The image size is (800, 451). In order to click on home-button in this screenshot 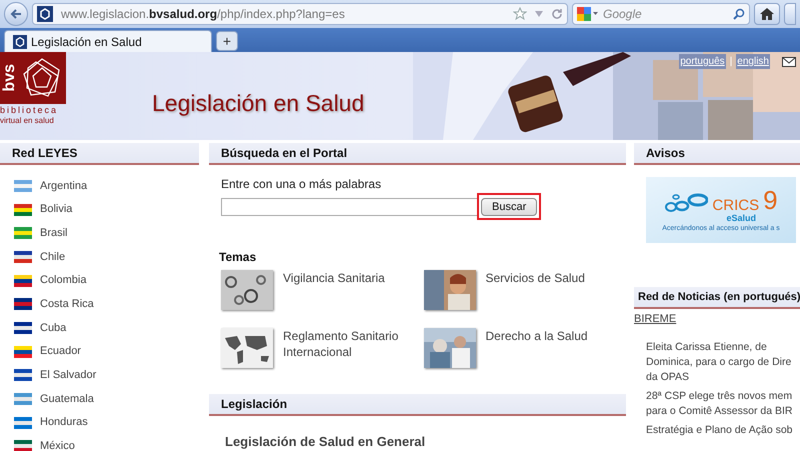, I will do `click(767, 14)`.